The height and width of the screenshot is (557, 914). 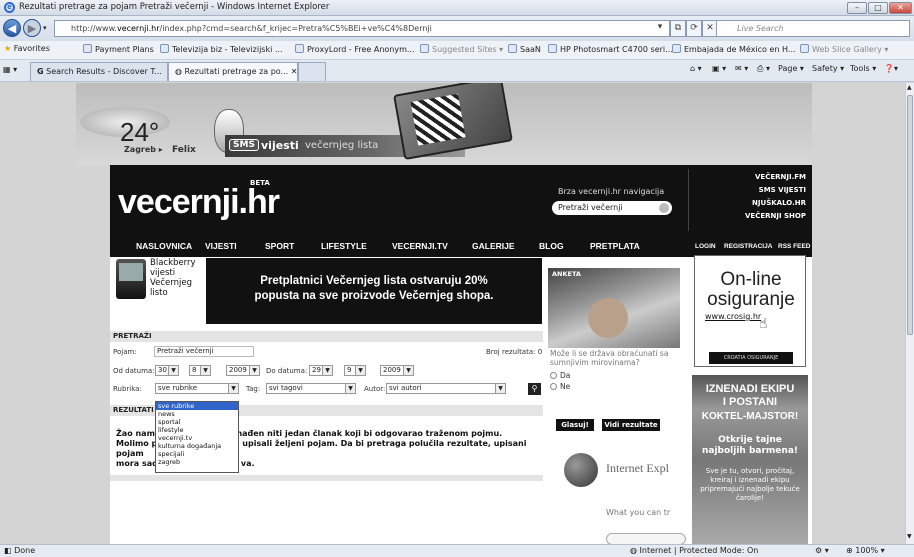 I want to click on poll-option-yes: Da, so click(x=560, y=375).